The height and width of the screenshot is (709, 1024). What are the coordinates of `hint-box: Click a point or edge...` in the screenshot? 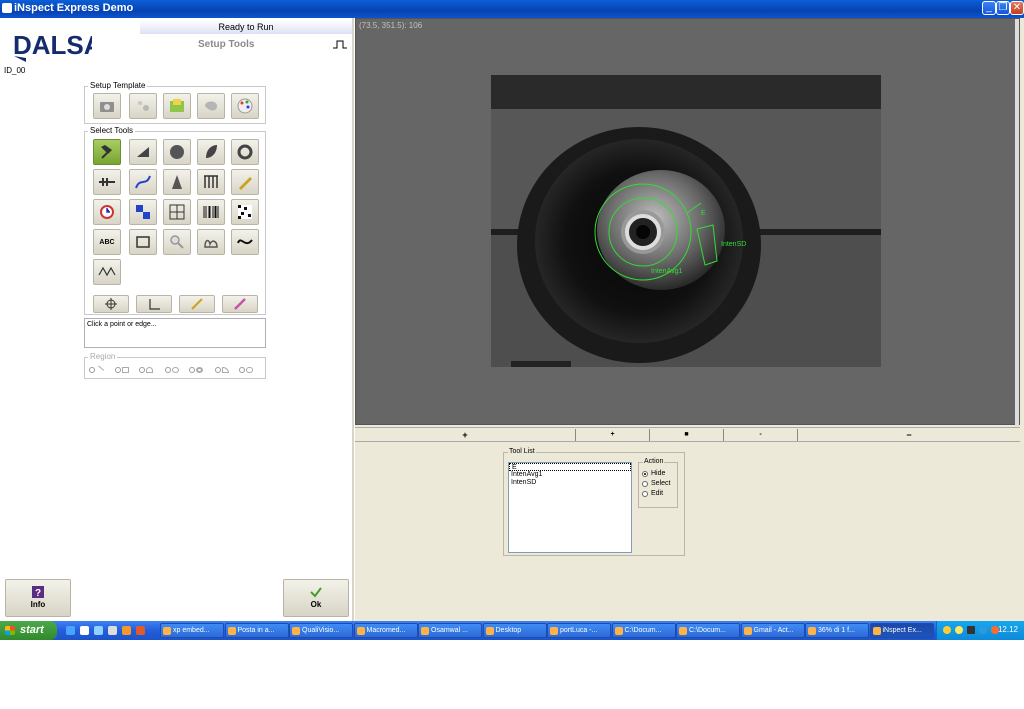 It's located at (175, 333).